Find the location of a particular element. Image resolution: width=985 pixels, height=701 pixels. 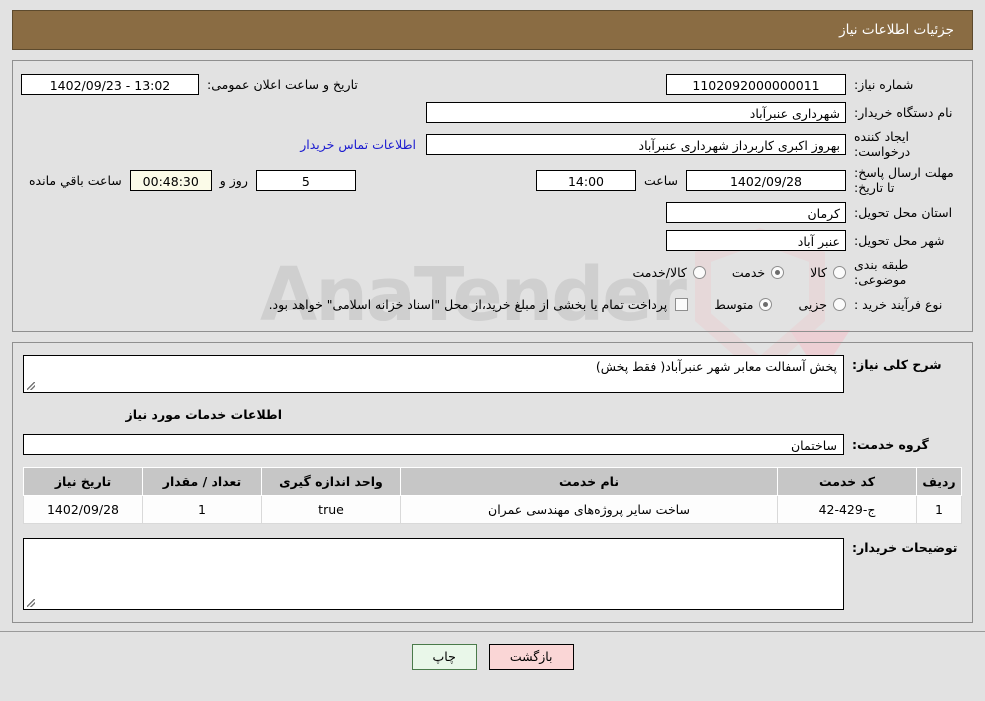

process-option-label: جزیی is located at coordinates (812, 304).